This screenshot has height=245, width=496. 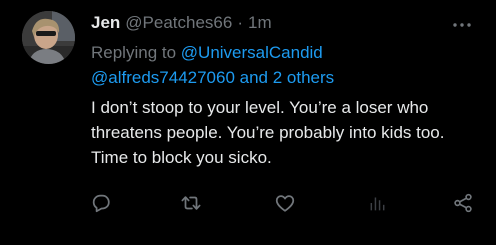 I want to click on reply-button, so click(x=101, y=203).